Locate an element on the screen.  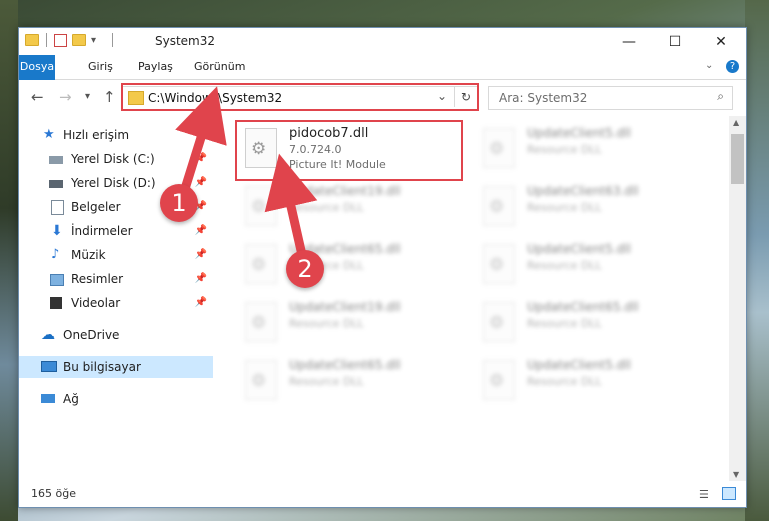
callout-1: 1 is located at coordinates (179, 203).